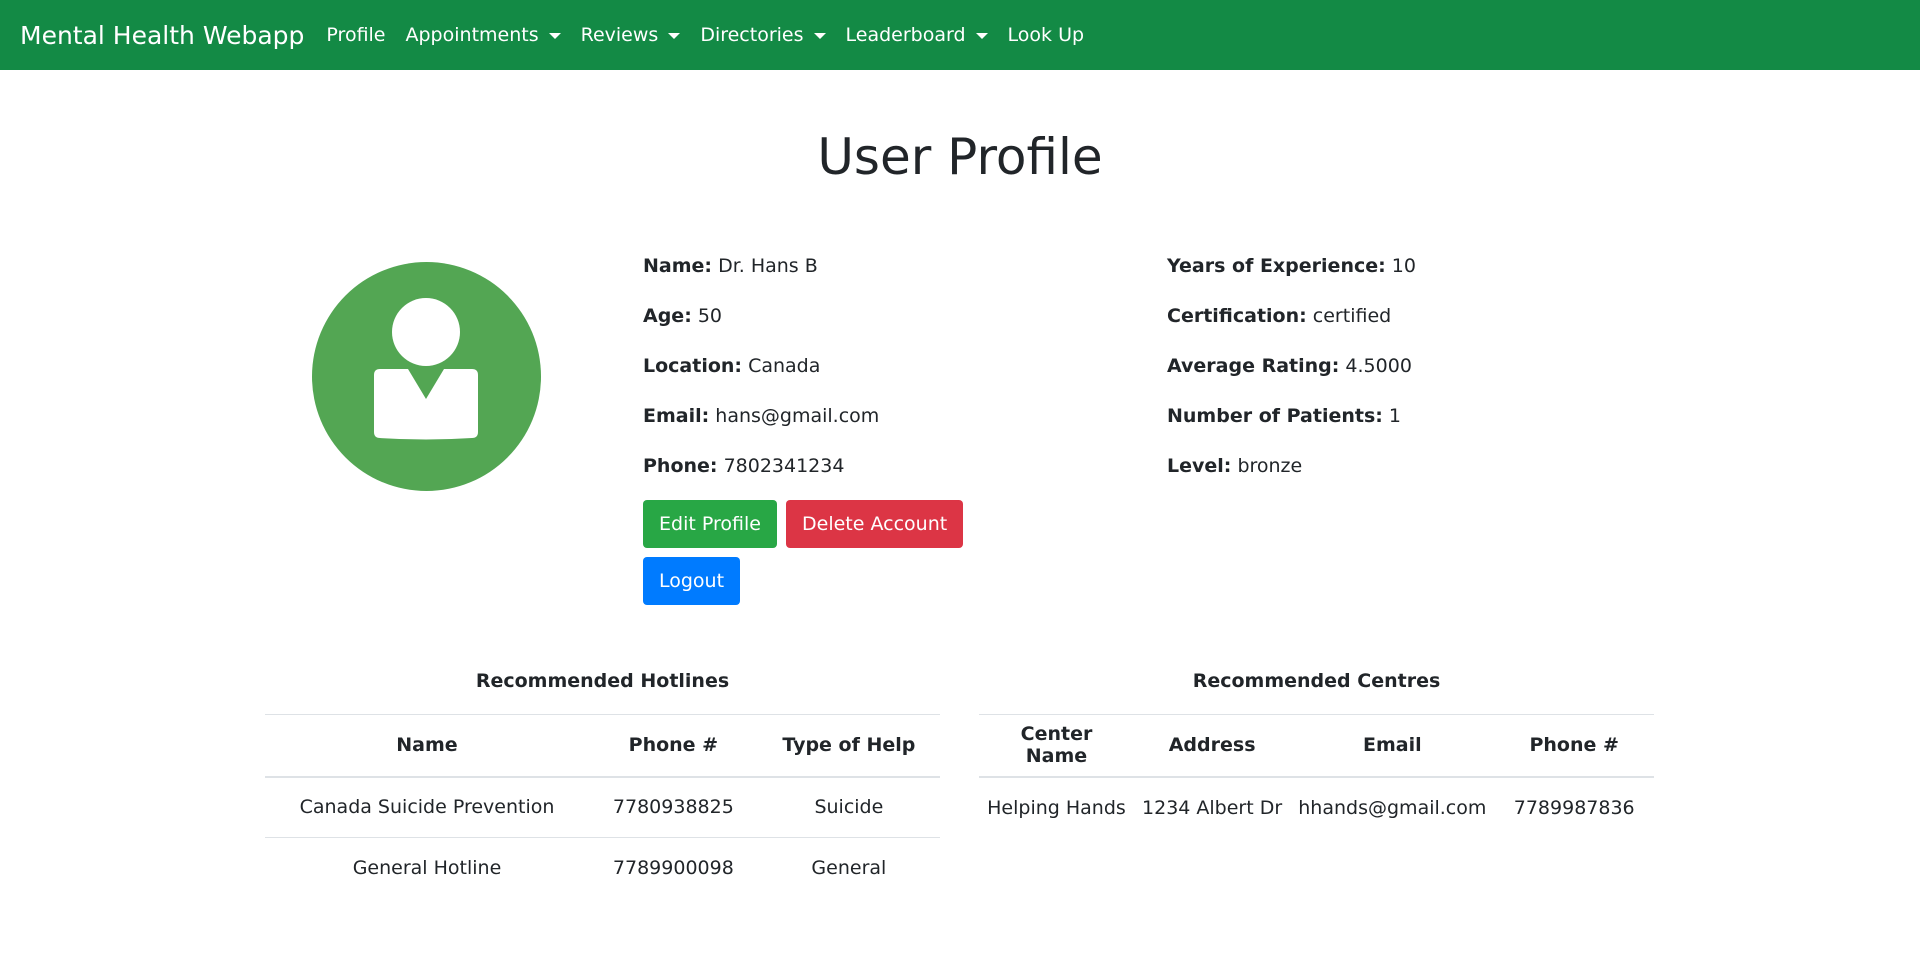 This screenshot has width=1920, height=958. Describe the element at coordinates (673, 807) in the screenshot. I see `table-cell: 7780938825` at that location.